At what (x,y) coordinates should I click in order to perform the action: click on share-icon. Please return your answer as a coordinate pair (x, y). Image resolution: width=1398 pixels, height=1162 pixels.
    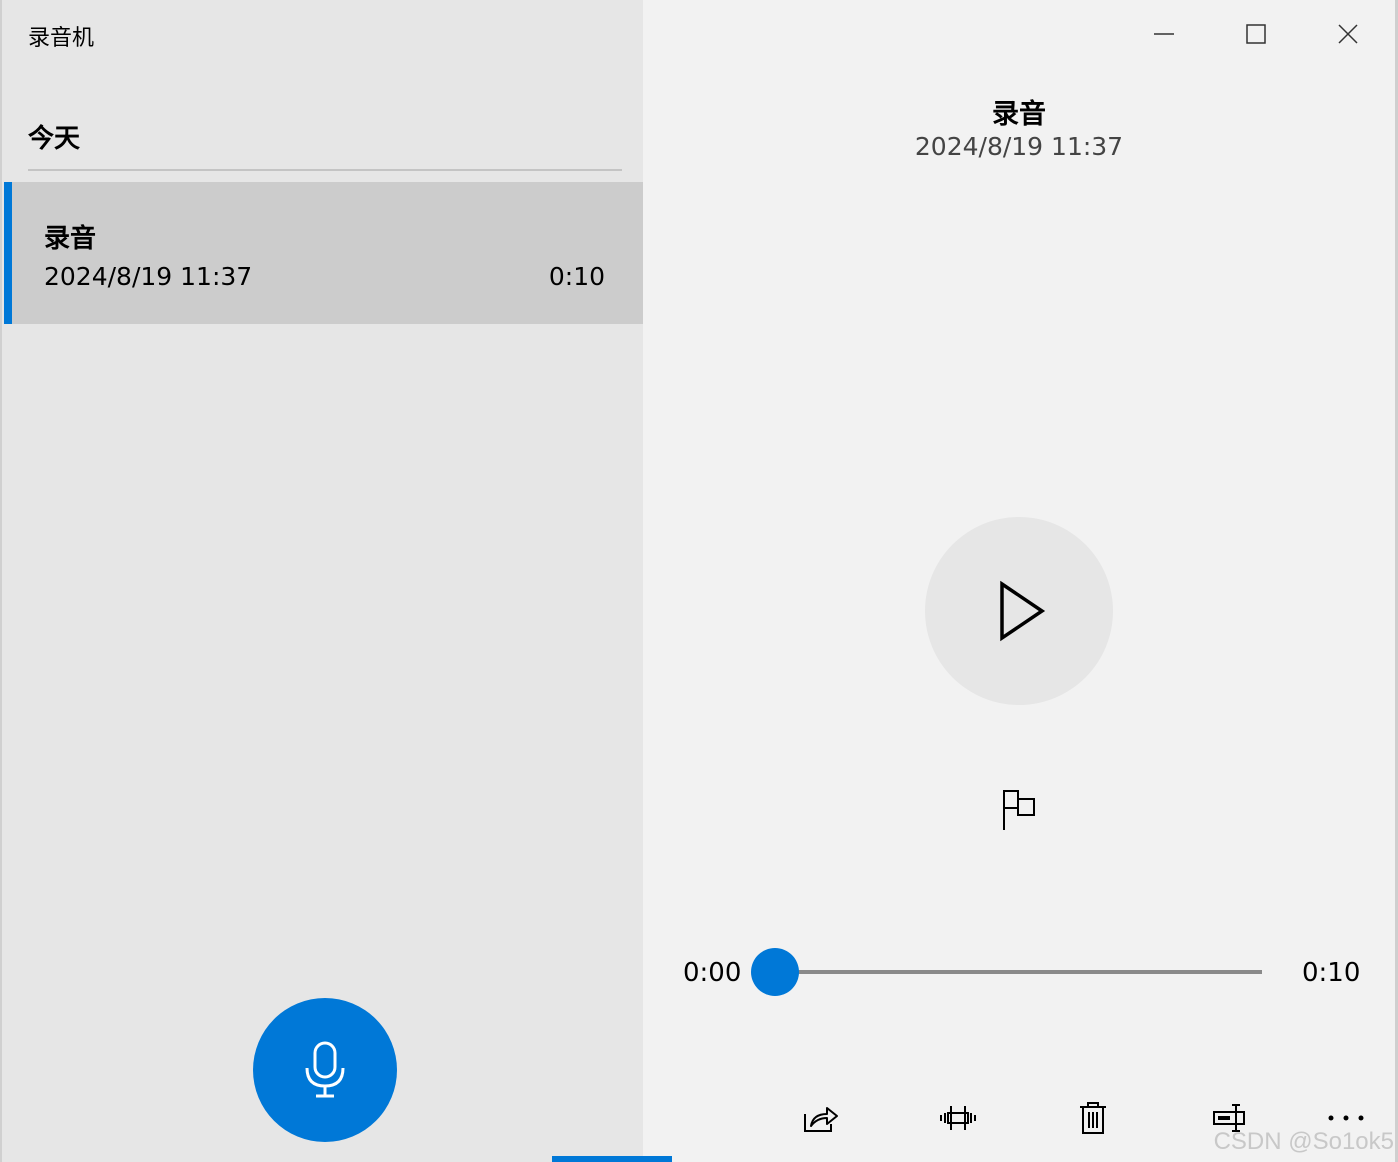
    Looking at the image, I should click on (821, 1119).